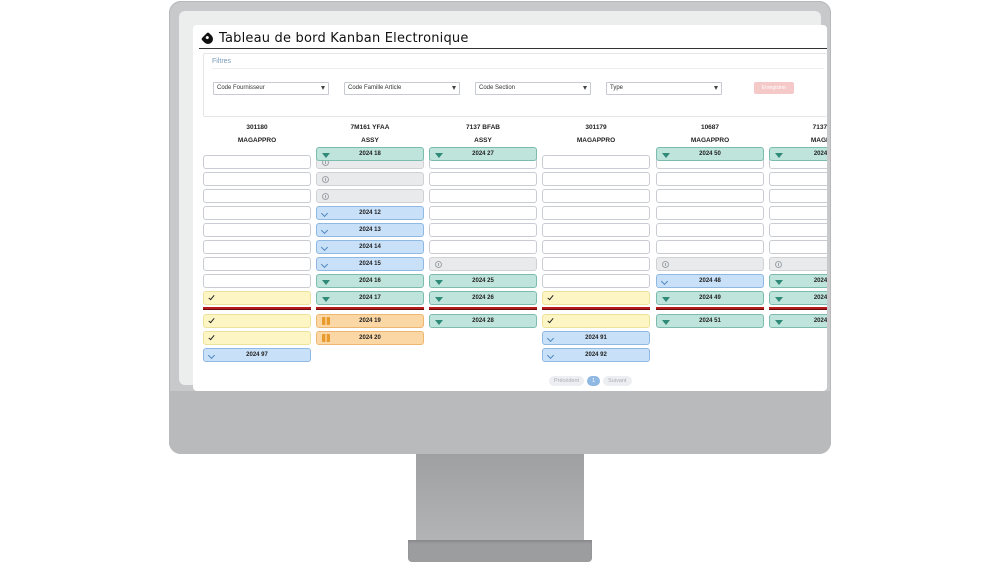  Describe the element at coordinates (819, 127) in the screenshot. I see `column-code: 7137 A` at that location.